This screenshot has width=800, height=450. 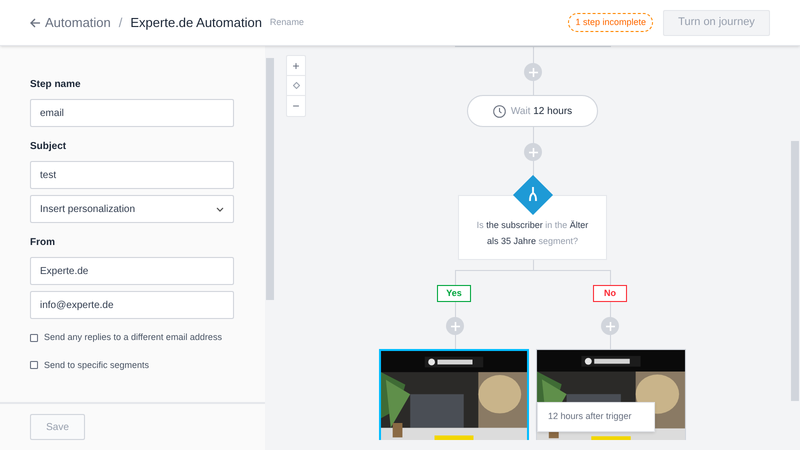 What do you see at coordinates (70, 22) in the screenshot?
I see `back-link: Automation` at bounding box center [70, 22].